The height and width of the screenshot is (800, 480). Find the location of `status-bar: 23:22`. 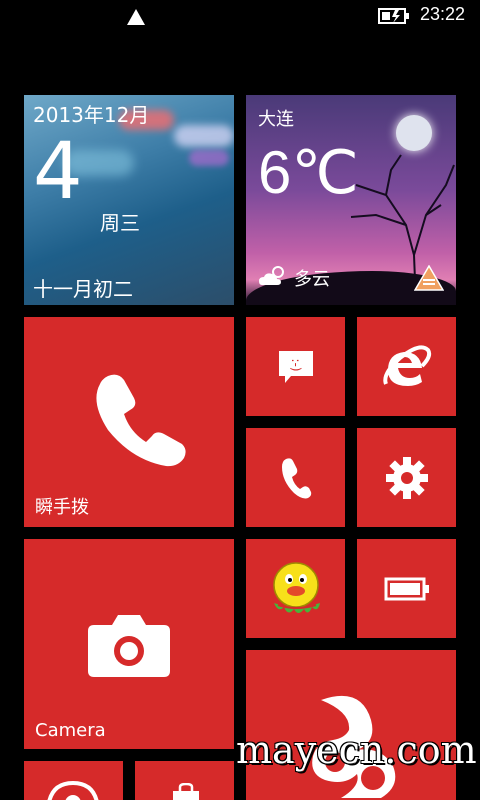

status-bar: 23:22 is located at coordinates (240, 16).